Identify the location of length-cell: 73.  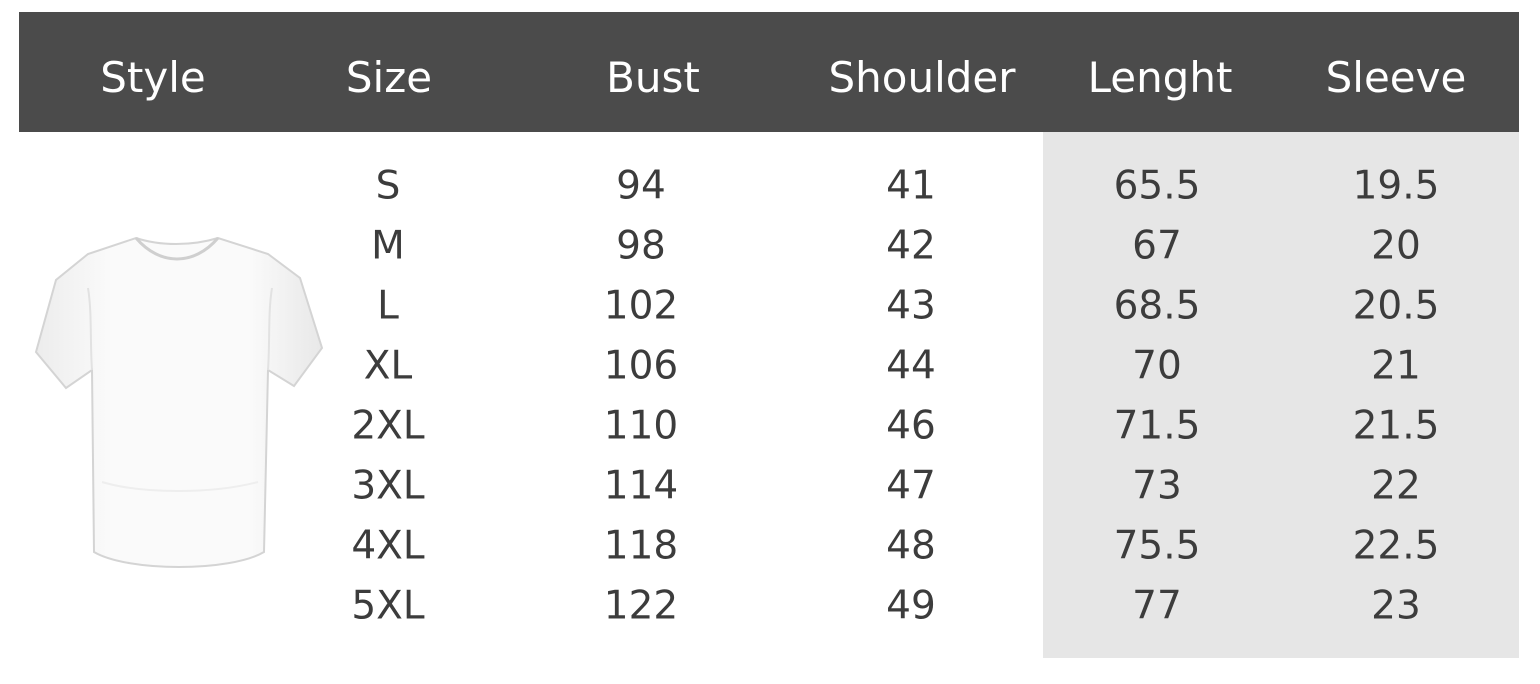
(1157, 486).